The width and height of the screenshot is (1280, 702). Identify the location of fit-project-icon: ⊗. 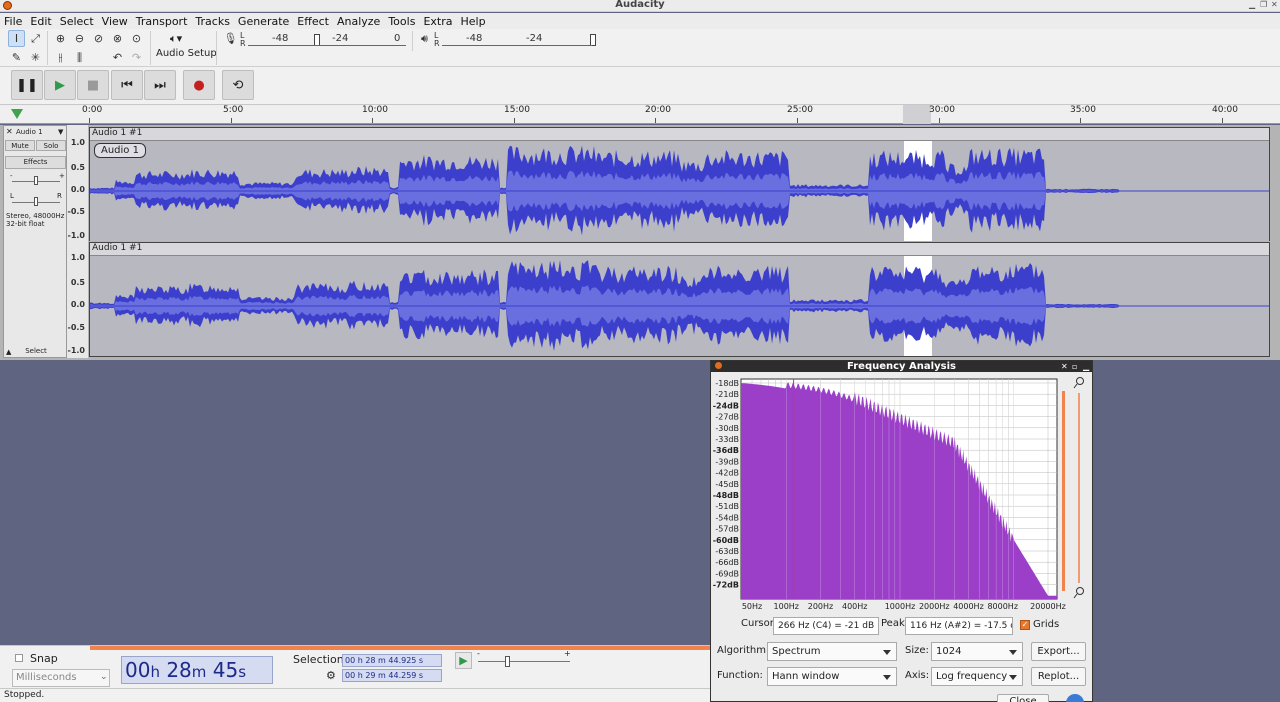
(117, 38).